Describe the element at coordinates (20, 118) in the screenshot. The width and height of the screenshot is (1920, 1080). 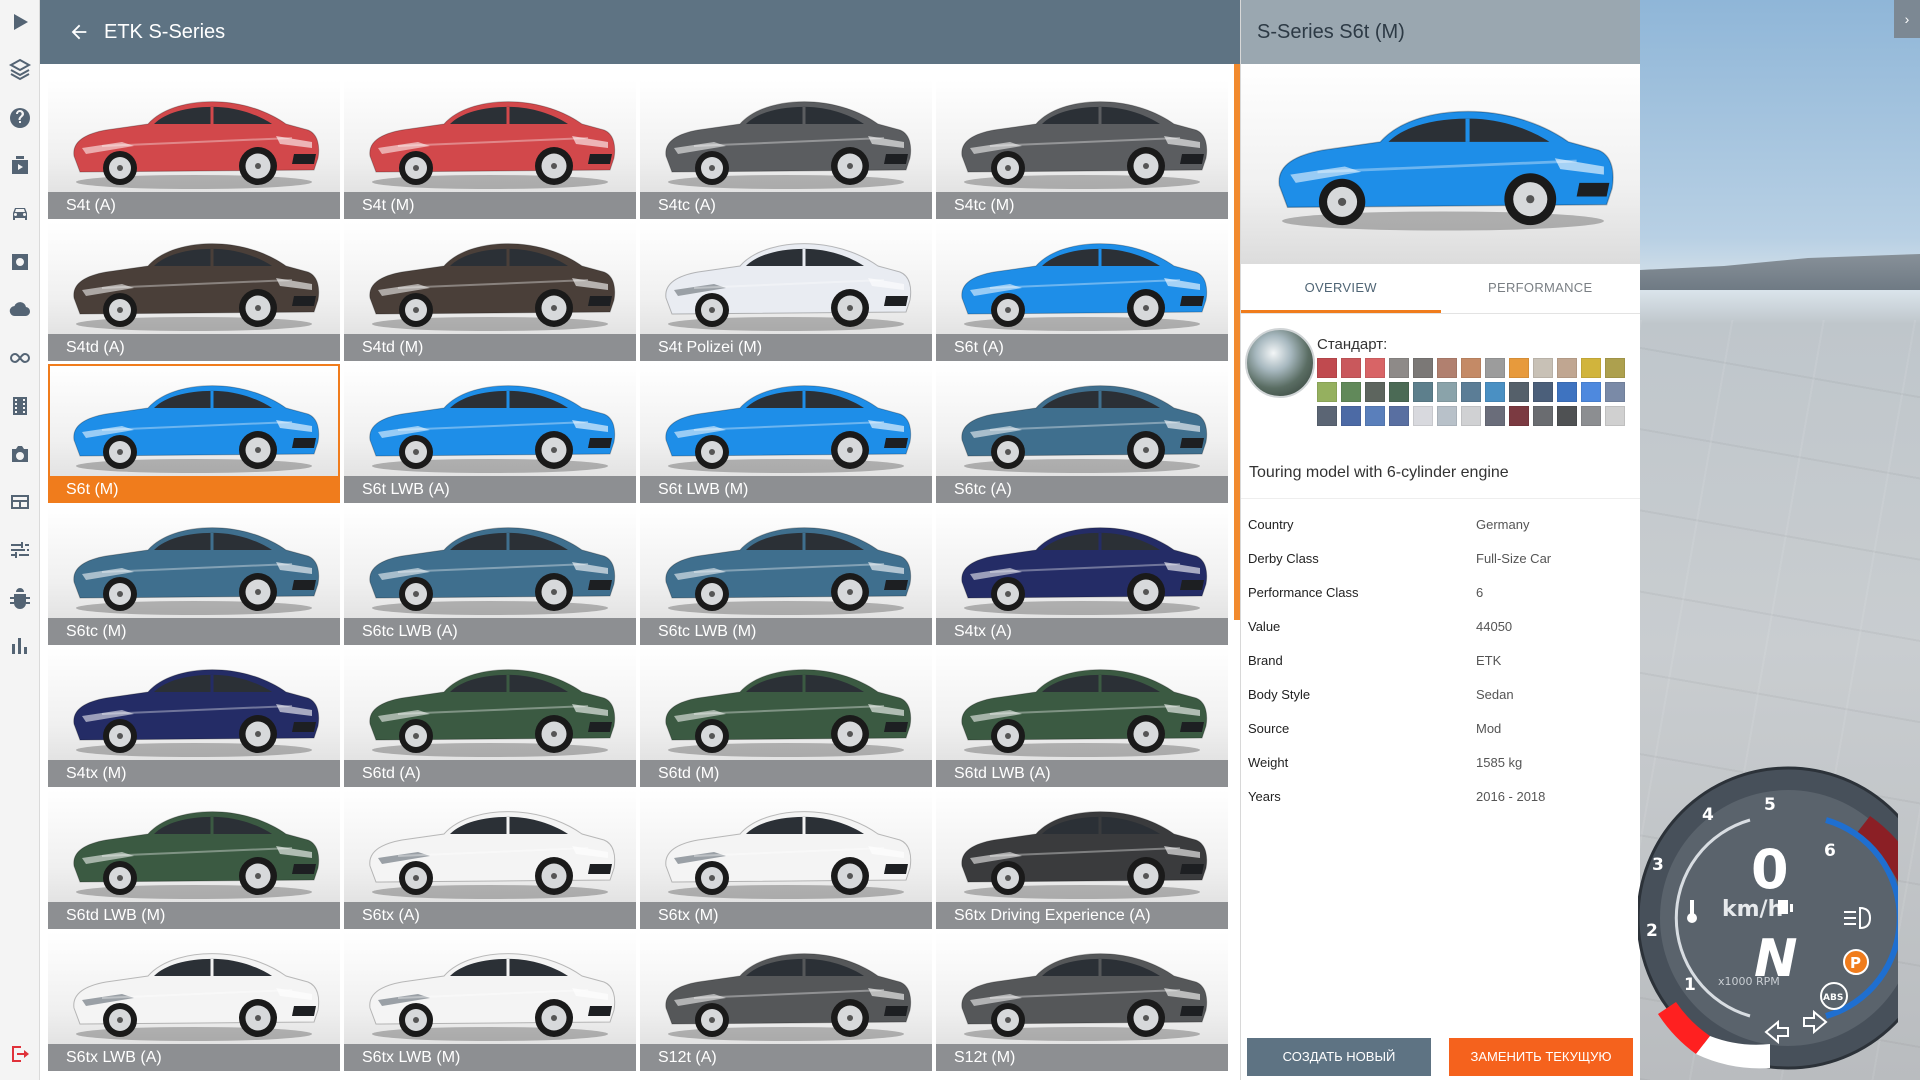
I see `help-icon` at that location.